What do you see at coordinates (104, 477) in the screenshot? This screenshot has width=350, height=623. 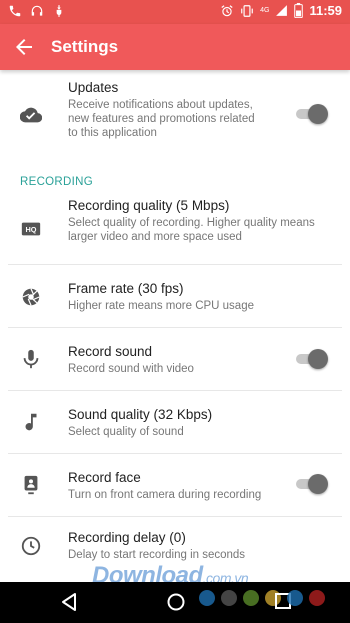 I see `setting-title: Record face` at bounding box center [104, 477].